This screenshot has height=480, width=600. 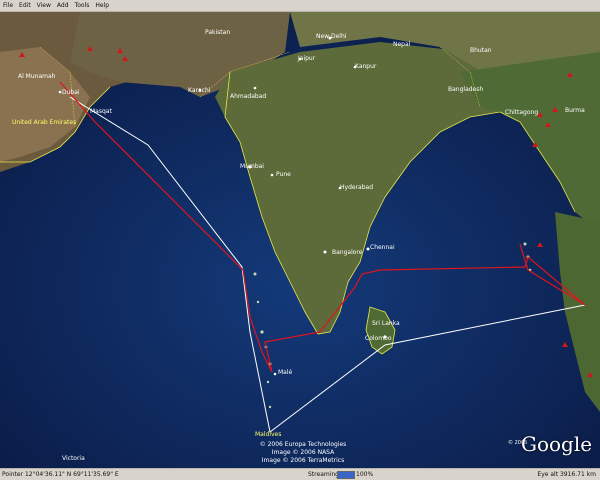 What do you see at coordinates (8, 5) in the screenshot?
I see `menu-file: File` at bounding box center [8, 5].